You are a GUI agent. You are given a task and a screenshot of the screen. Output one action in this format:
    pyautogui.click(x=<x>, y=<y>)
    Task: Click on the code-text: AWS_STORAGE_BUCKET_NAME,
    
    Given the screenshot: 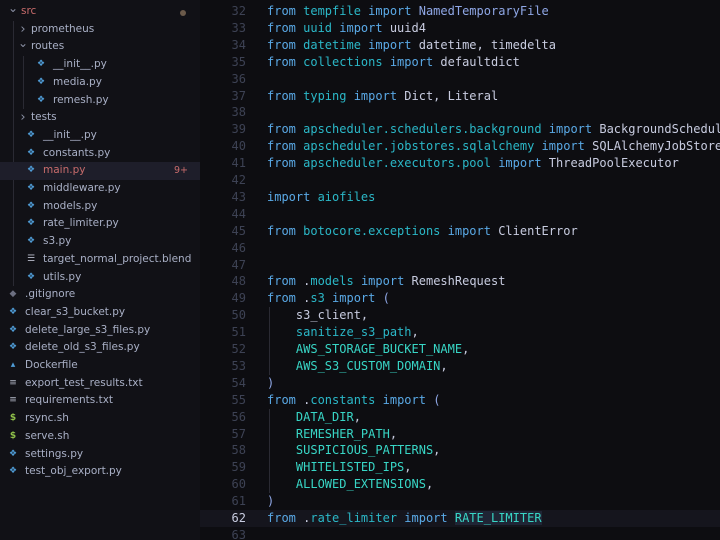 What is the action you would take?
    pyautogui.click(x=368, y=349)
    